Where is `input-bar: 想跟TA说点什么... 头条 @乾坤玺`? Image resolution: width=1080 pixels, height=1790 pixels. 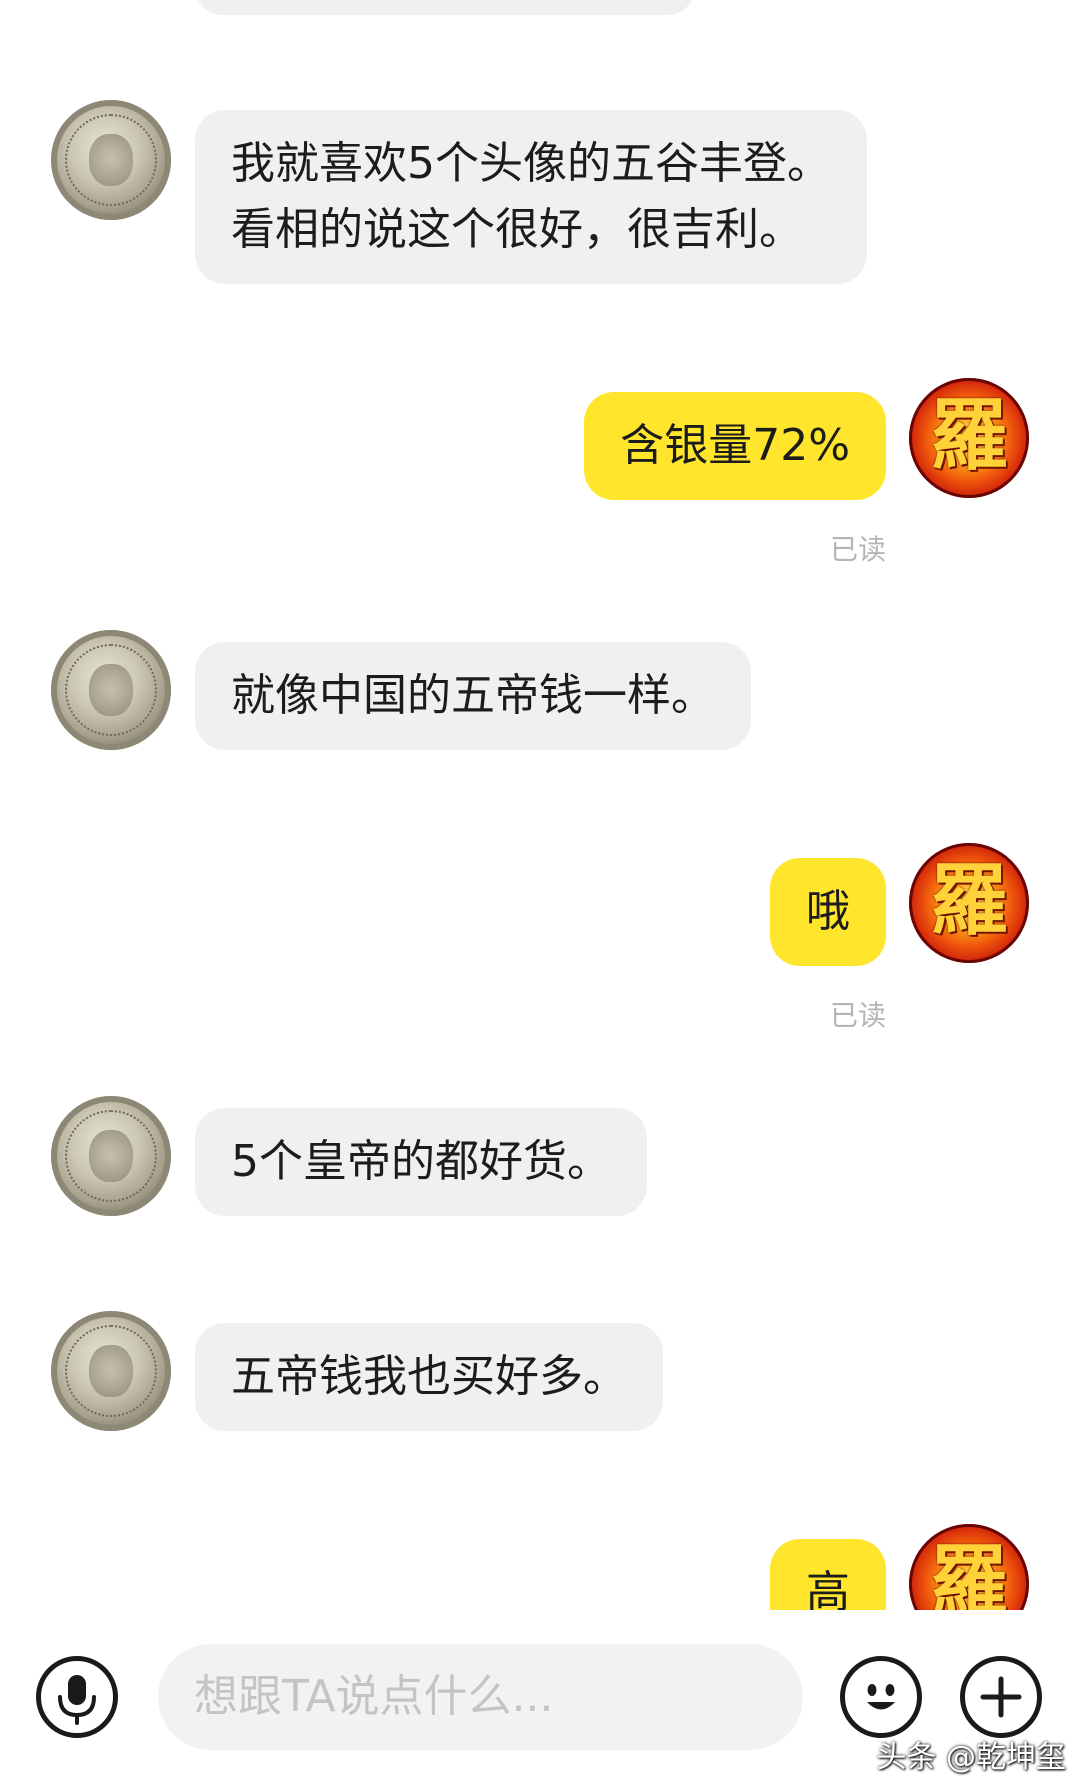 input-bar: 想跟TA说点什么... 头条 @乾坤玺 is located at coordinates (540, 1700).